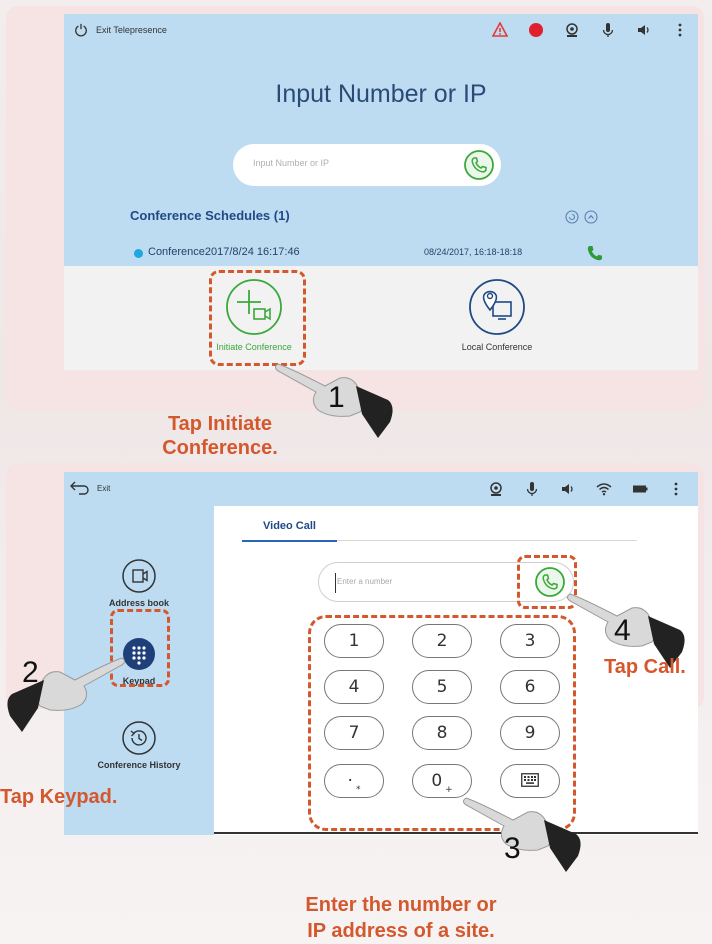  I want to click on exit-label: Exit, so click(104, 488).